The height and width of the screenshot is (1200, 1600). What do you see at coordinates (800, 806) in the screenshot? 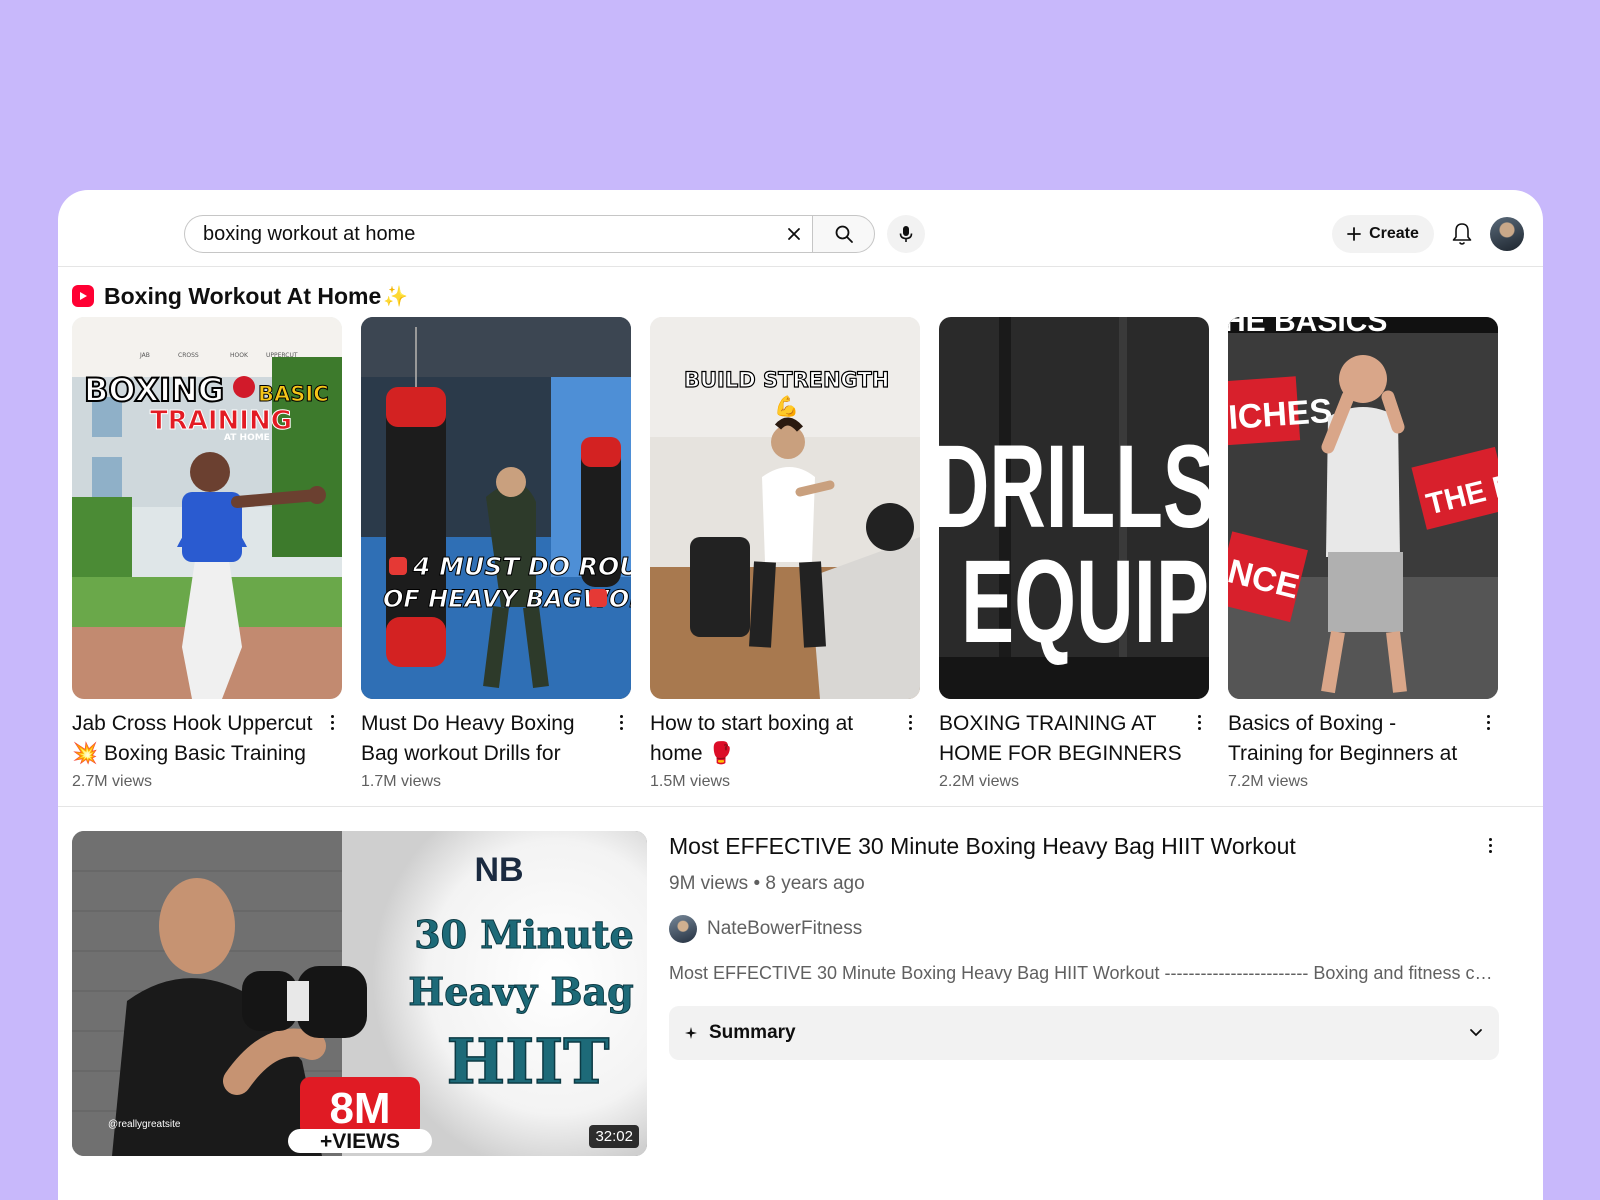
I see `section-divider` at bounding box center [800, 806].